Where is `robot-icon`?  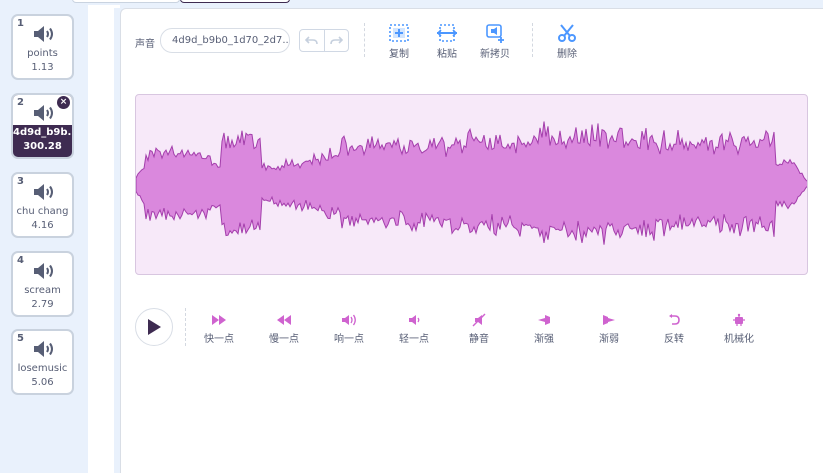
robot-icon is located at coordinates (739, 319).